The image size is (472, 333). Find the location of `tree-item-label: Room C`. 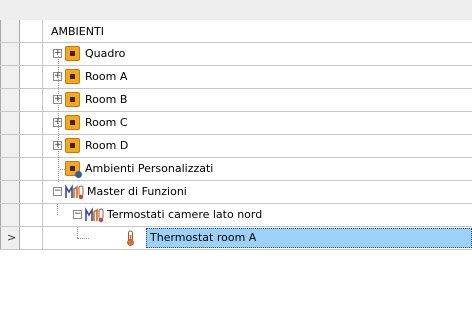

tree-item-label: Room C is located at coordinates (106, 122).